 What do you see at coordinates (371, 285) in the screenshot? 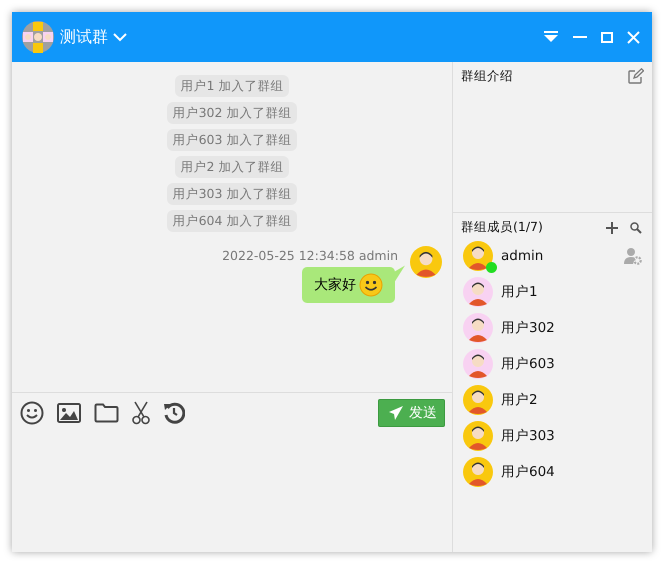
I see `smiley-icon` at bounding box center [371, 285].